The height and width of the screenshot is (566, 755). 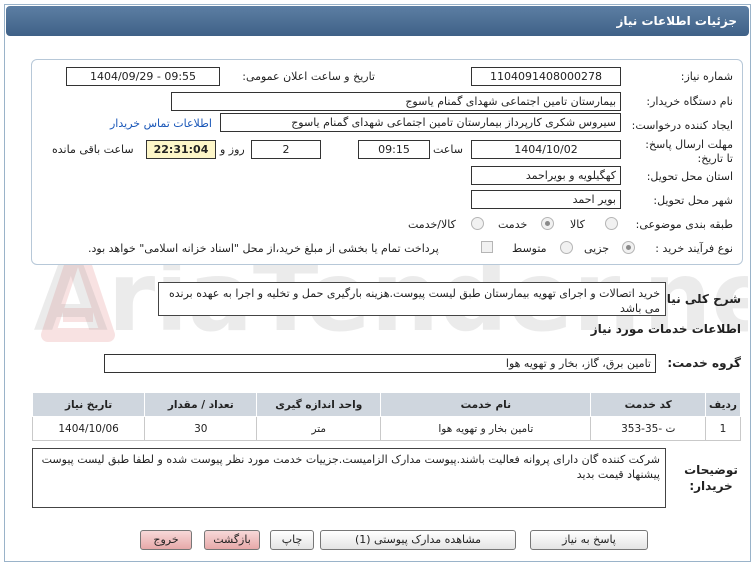 What do you see at coordinates (547, 223) in the screenshot?
I see `category-radio-service` at bounding box center [547, 223].